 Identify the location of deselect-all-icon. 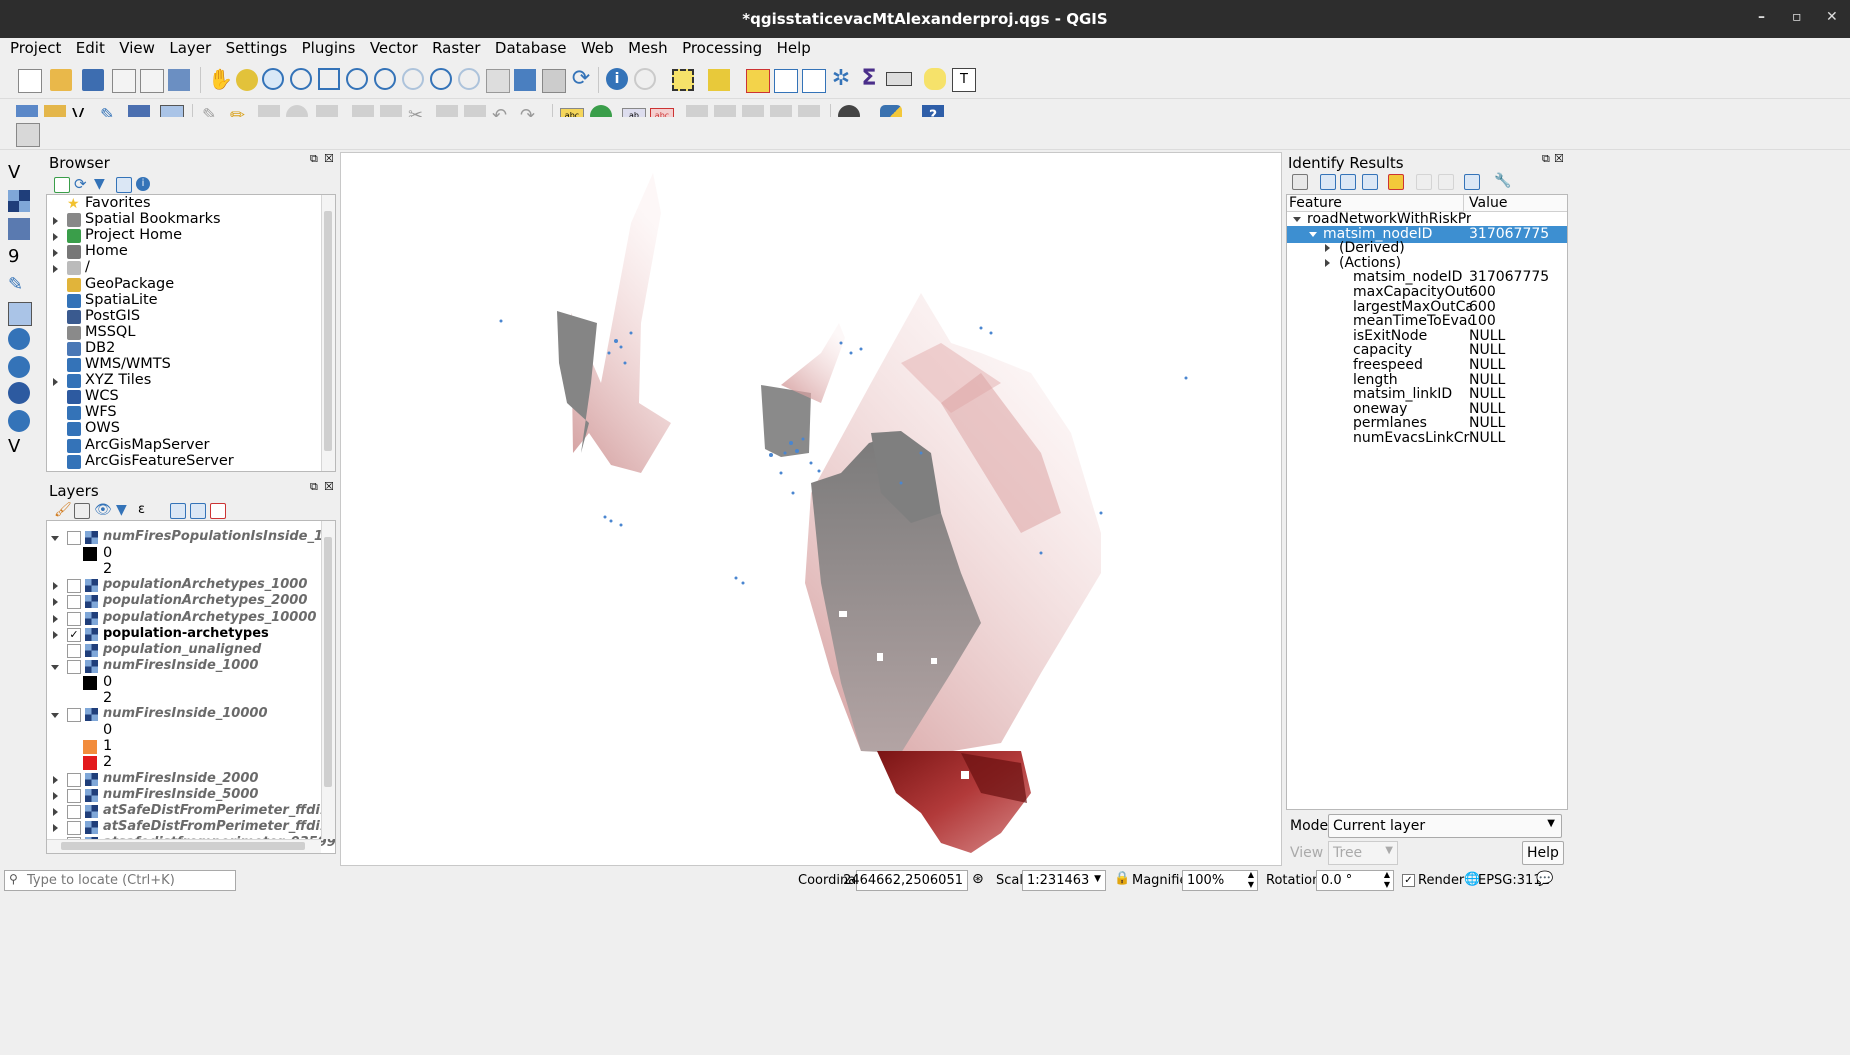
(758, 81).